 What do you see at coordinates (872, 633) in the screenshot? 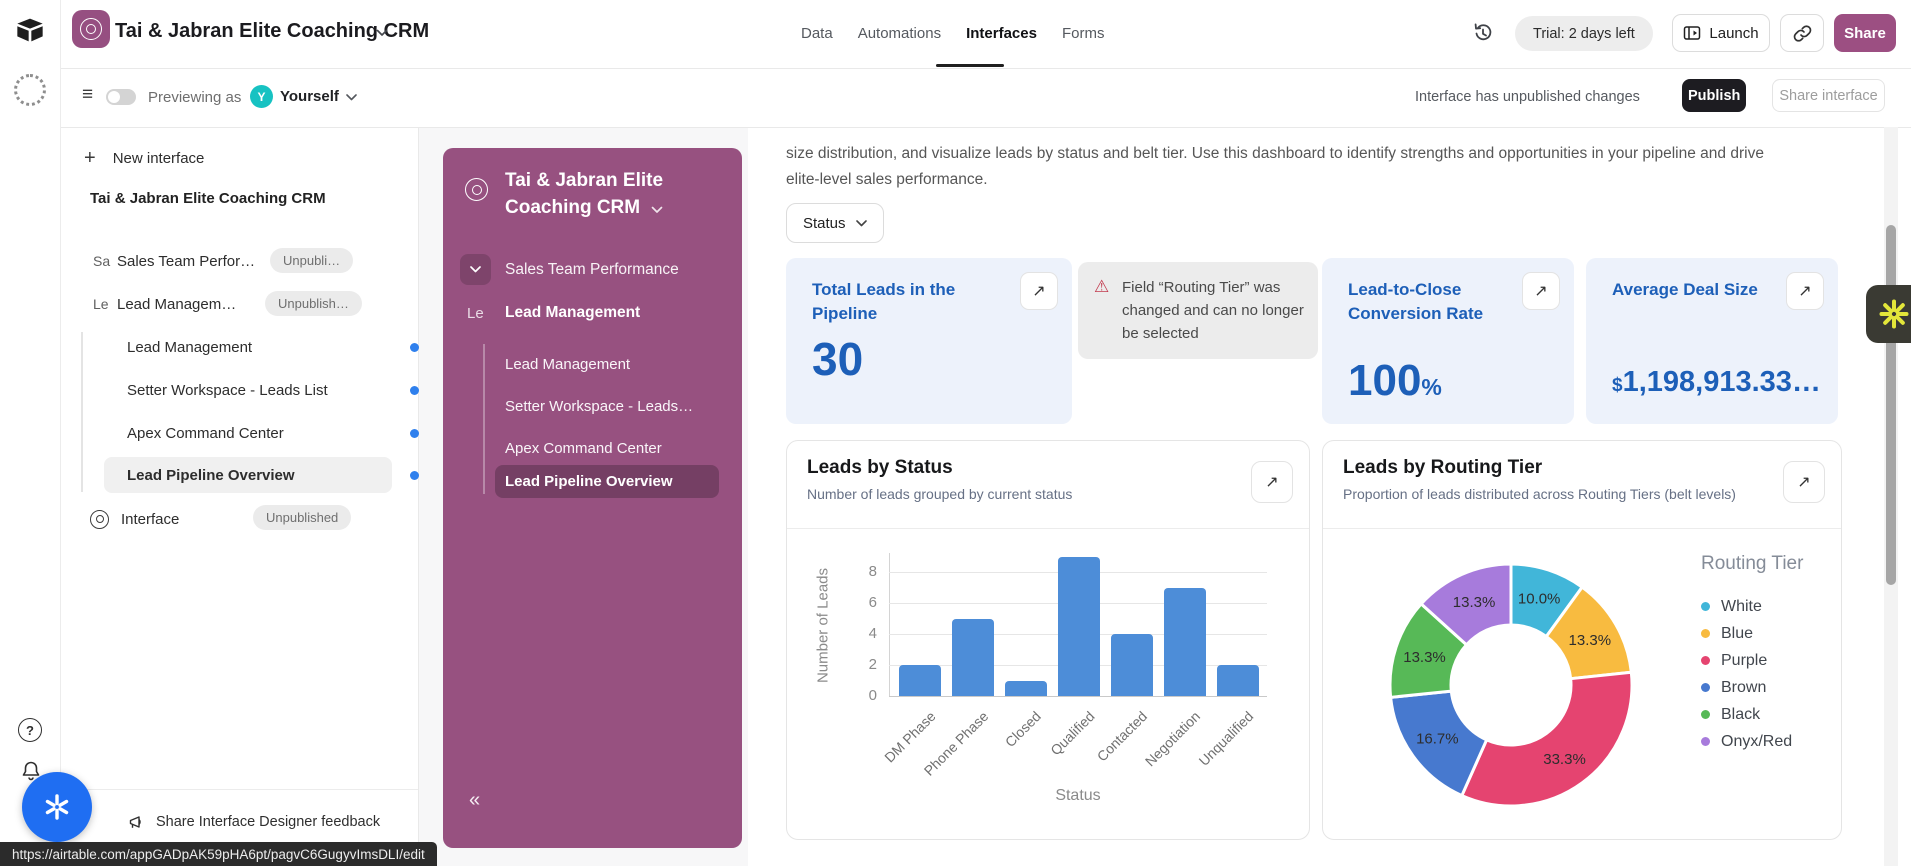
I see `y-tick-label: 4` at bounding box center [872, 633].